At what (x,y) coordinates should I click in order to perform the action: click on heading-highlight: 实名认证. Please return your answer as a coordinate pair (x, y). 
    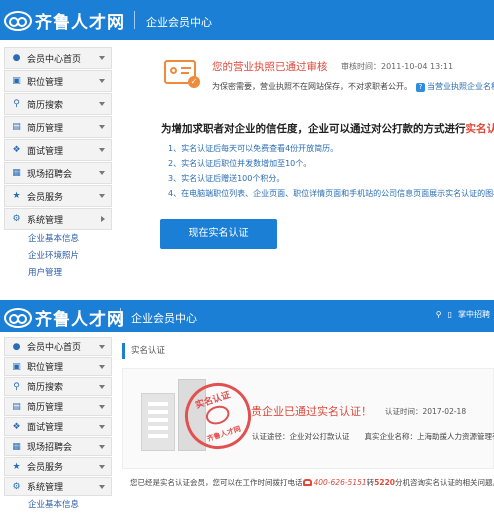
    Looking at the image, I should click on (479, 129).